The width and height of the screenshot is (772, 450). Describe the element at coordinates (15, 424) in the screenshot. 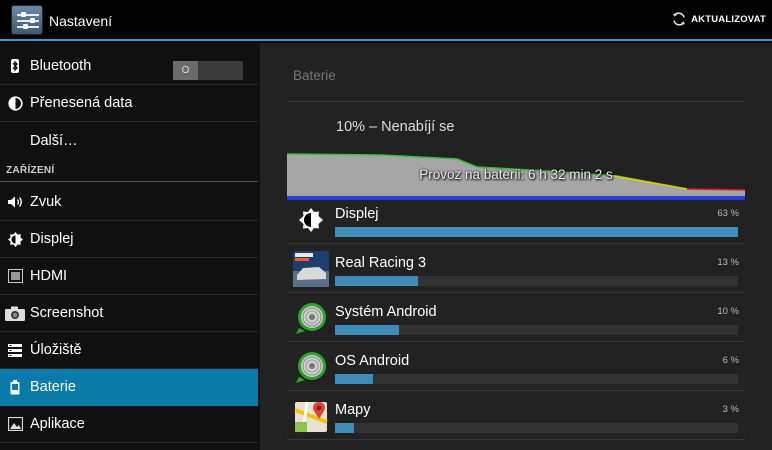

I see `apps-icon` at that location.